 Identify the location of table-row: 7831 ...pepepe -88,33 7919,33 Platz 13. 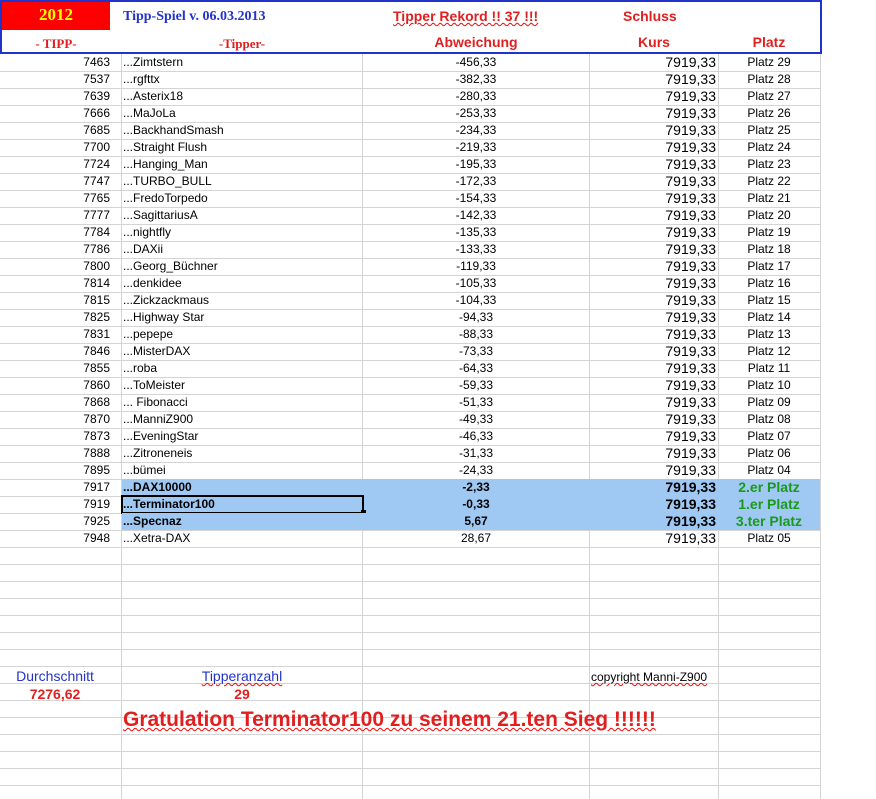
(410, 334).